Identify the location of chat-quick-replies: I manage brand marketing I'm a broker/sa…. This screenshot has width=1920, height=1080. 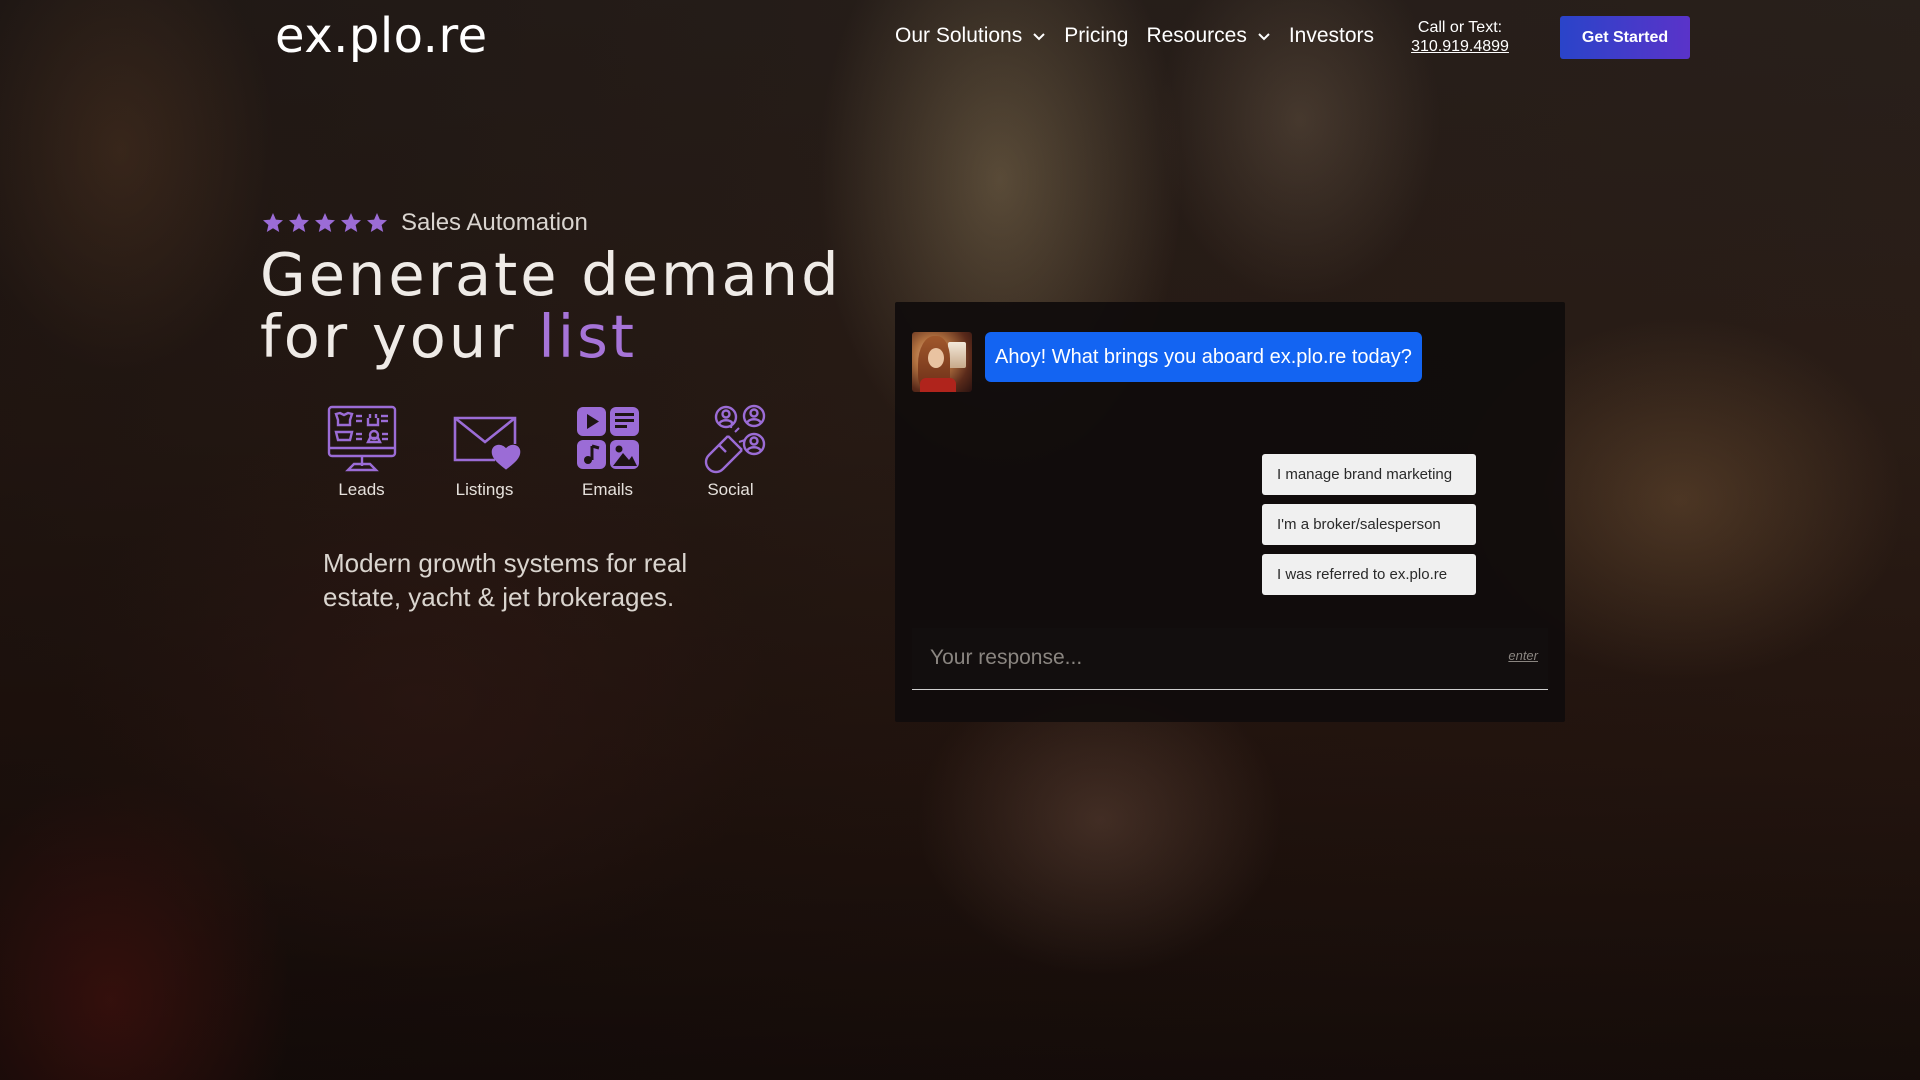
(1369, 529).